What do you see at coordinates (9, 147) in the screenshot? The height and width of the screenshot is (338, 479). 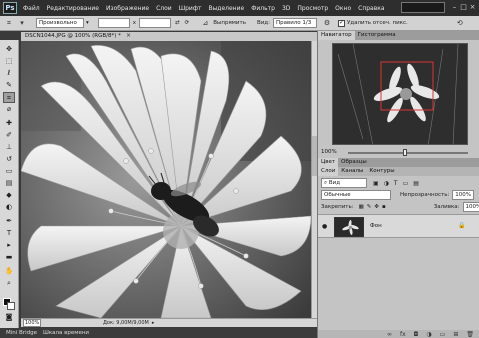 I see `clone-stamp-tool-icon: ⊥` at bounding box center [9, 147].